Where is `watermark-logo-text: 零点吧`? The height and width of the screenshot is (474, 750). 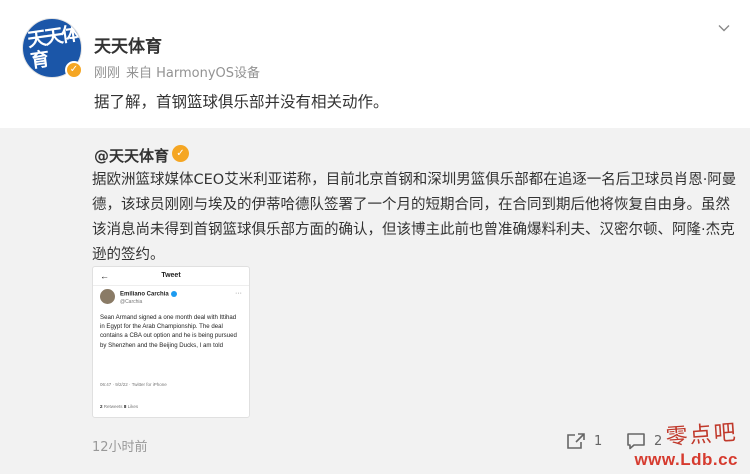 watermark-logo-text: 零点吧 is located at coordinates (702, 435).